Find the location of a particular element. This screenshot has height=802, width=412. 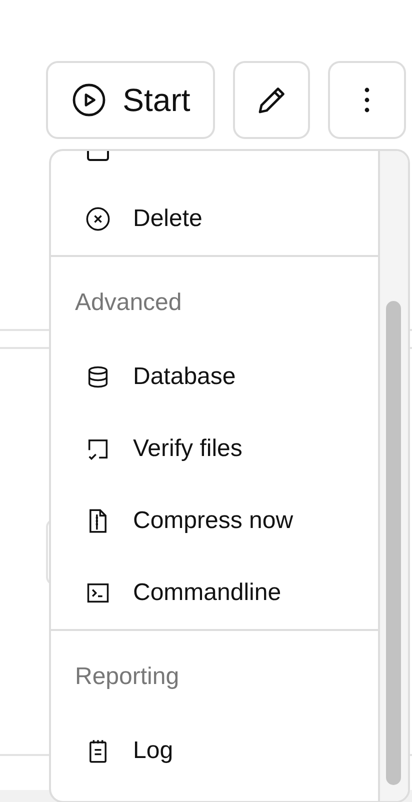

menu-item: Database is located at coordinates (214, 377).